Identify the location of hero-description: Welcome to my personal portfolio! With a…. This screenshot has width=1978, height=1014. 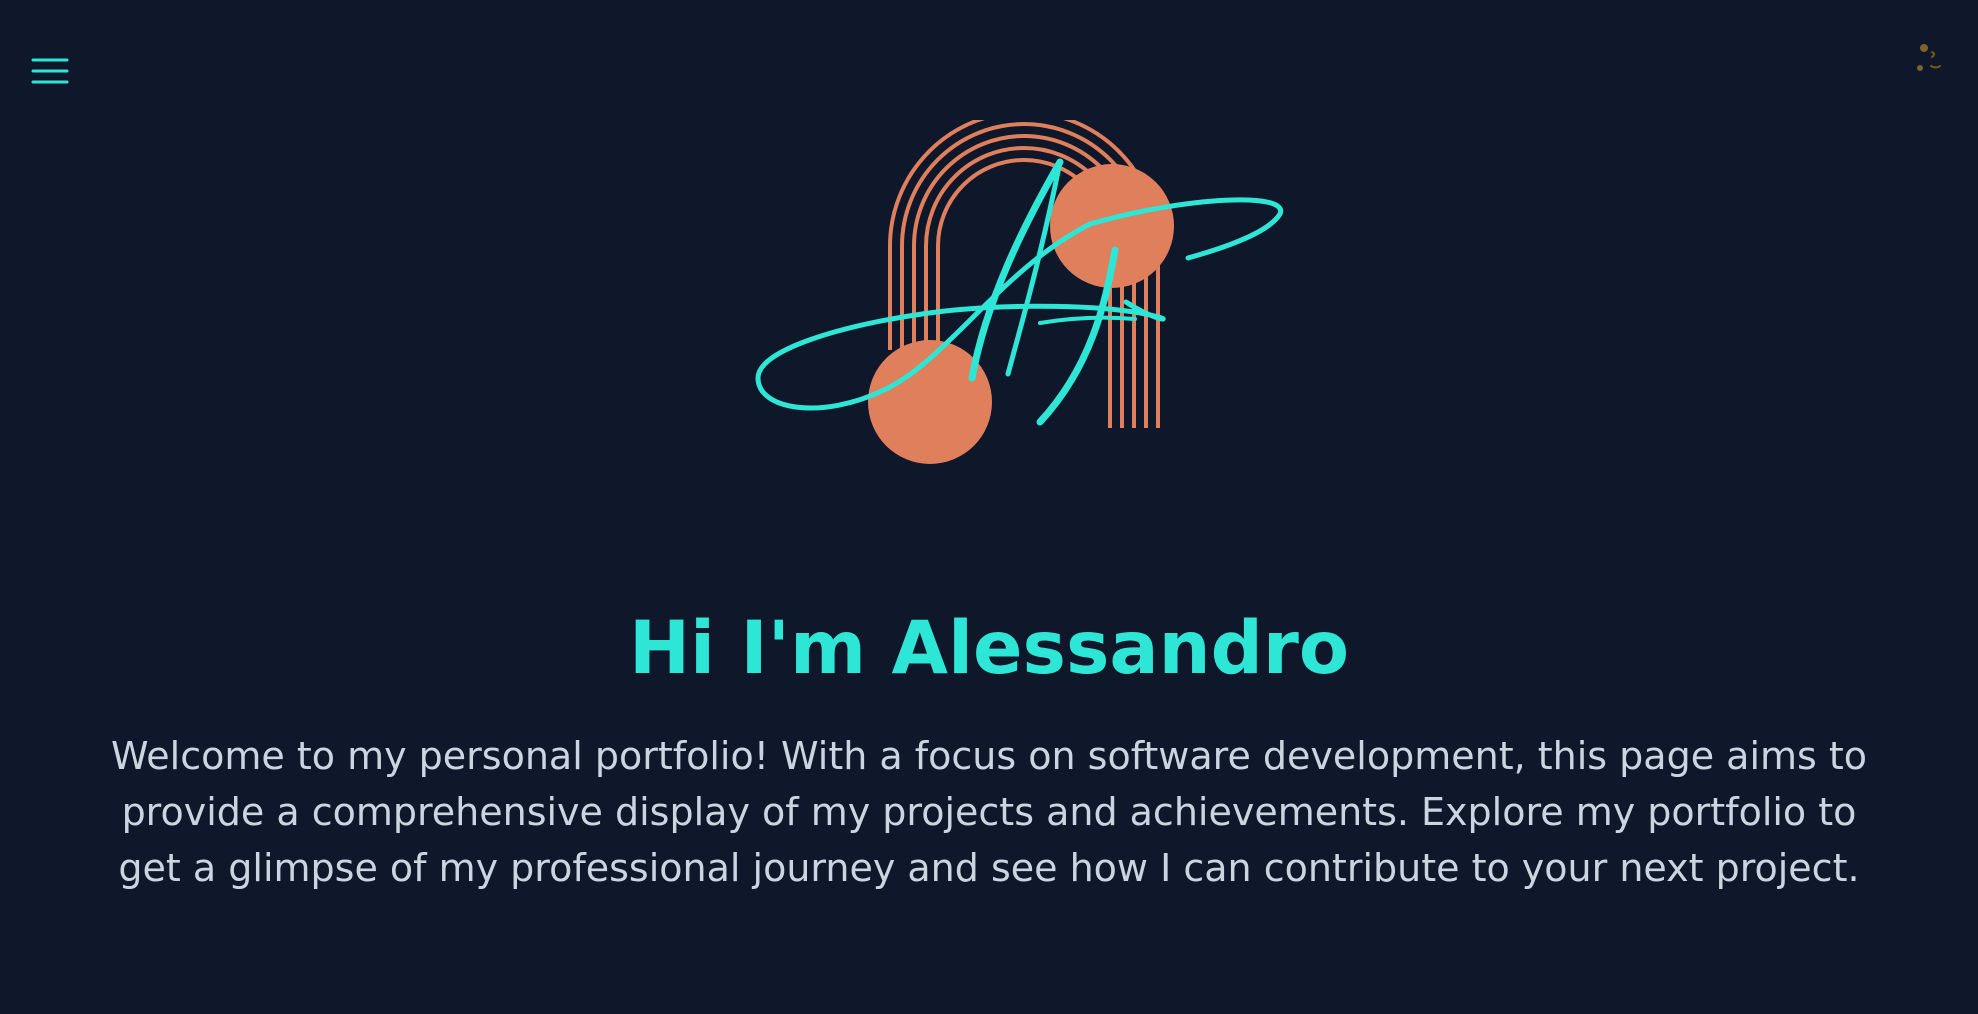
(989, 812).